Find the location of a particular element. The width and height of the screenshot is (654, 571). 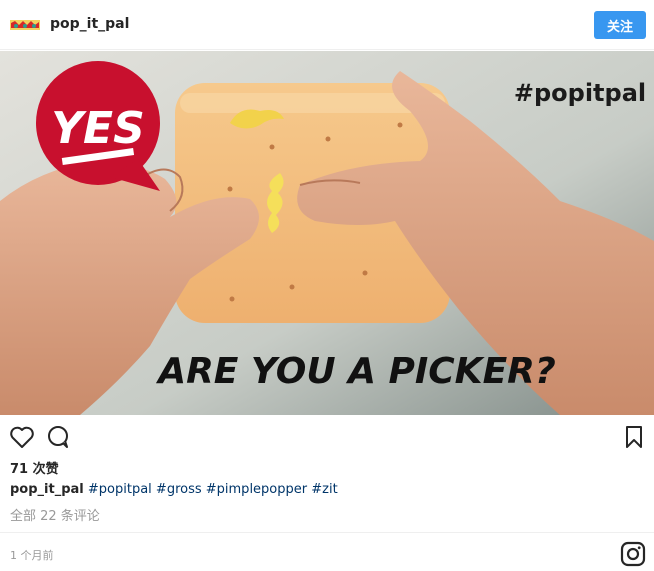

follow-button: 关注 is located at coordinates (620, 25).